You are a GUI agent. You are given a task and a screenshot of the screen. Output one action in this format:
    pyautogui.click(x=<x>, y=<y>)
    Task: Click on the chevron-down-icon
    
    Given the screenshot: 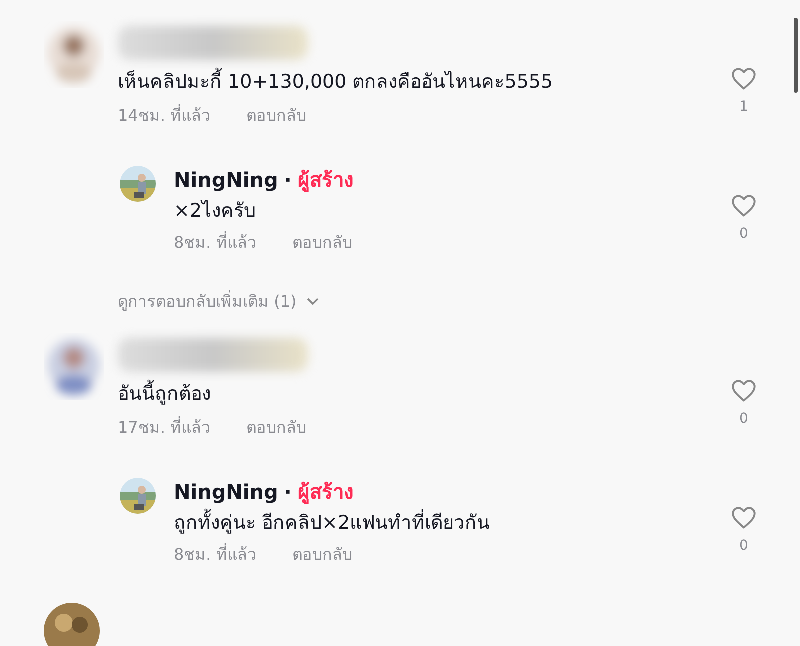 What is the action you would take?
    pyautogui.click(x=312, y=302)
    